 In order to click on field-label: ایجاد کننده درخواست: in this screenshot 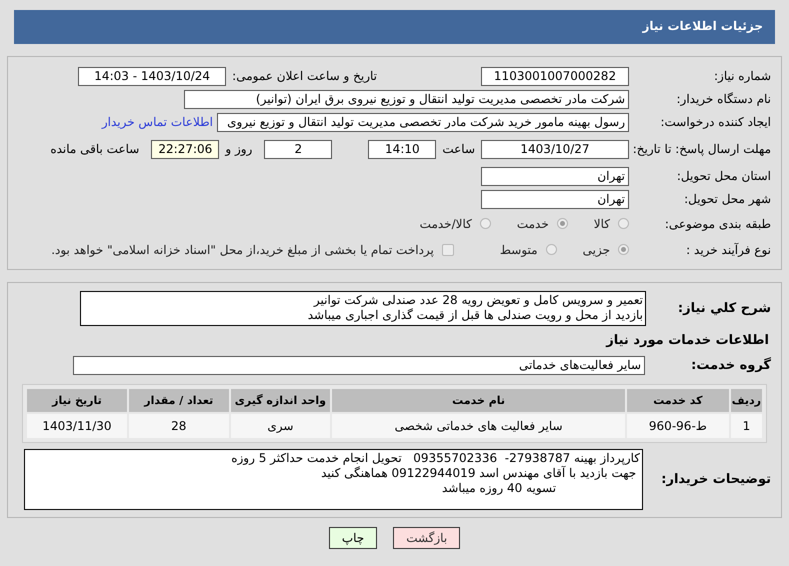, I will do `click(715, 122)`.